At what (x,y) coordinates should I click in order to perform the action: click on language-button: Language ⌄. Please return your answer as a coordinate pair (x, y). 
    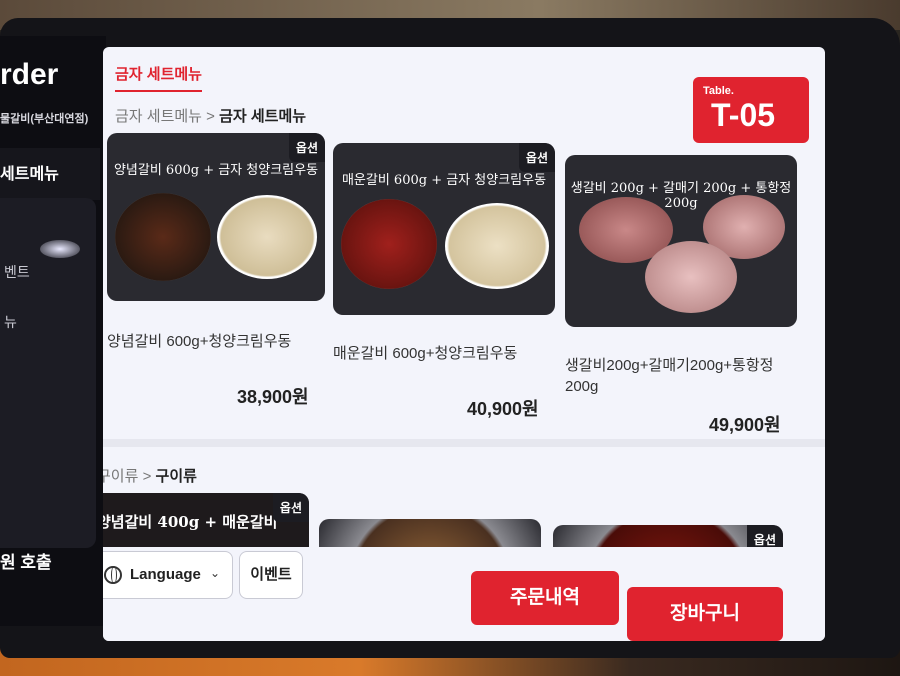
    Looking at the image, I should click on (168, 575).